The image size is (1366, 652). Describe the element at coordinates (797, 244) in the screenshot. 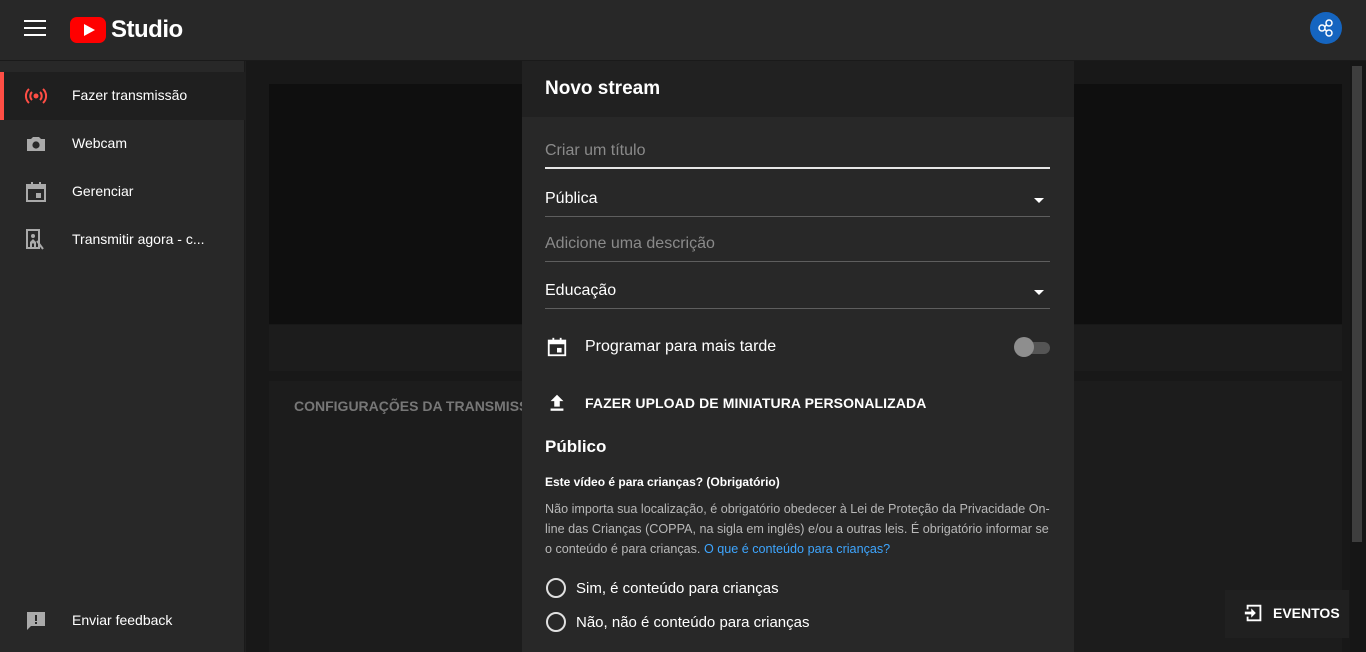

I see `description-input: Adicione uma descrição` at that location.